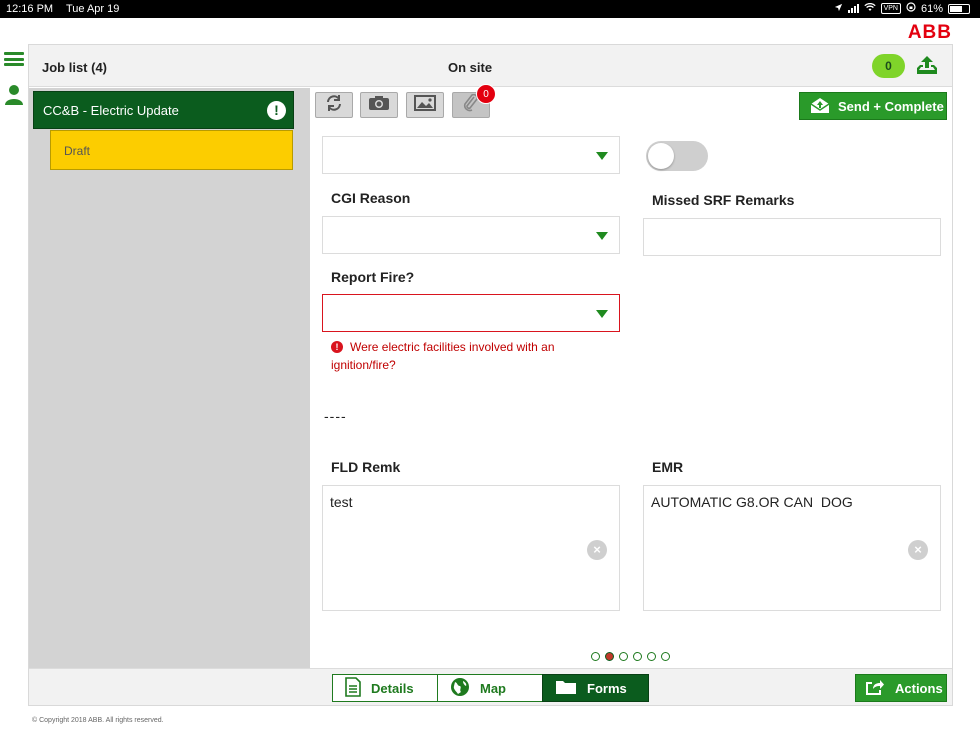 This screenshot has width=980, height=735. What do you see at coordinates (875, 688) in the screenshot?
I see `share-icon` at bounding box center [875, 688].